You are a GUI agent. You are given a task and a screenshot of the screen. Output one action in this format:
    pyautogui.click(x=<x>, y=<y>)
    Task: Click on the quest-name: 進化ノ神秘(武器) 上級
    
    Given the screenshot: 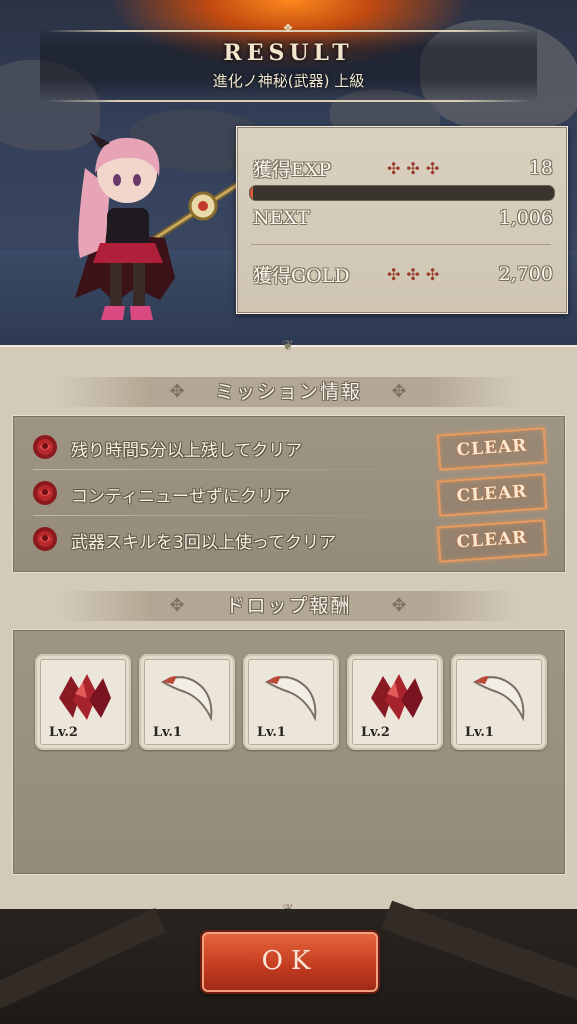 What is the action you would take?
    pyautogui.click(x=288, y=81)
    